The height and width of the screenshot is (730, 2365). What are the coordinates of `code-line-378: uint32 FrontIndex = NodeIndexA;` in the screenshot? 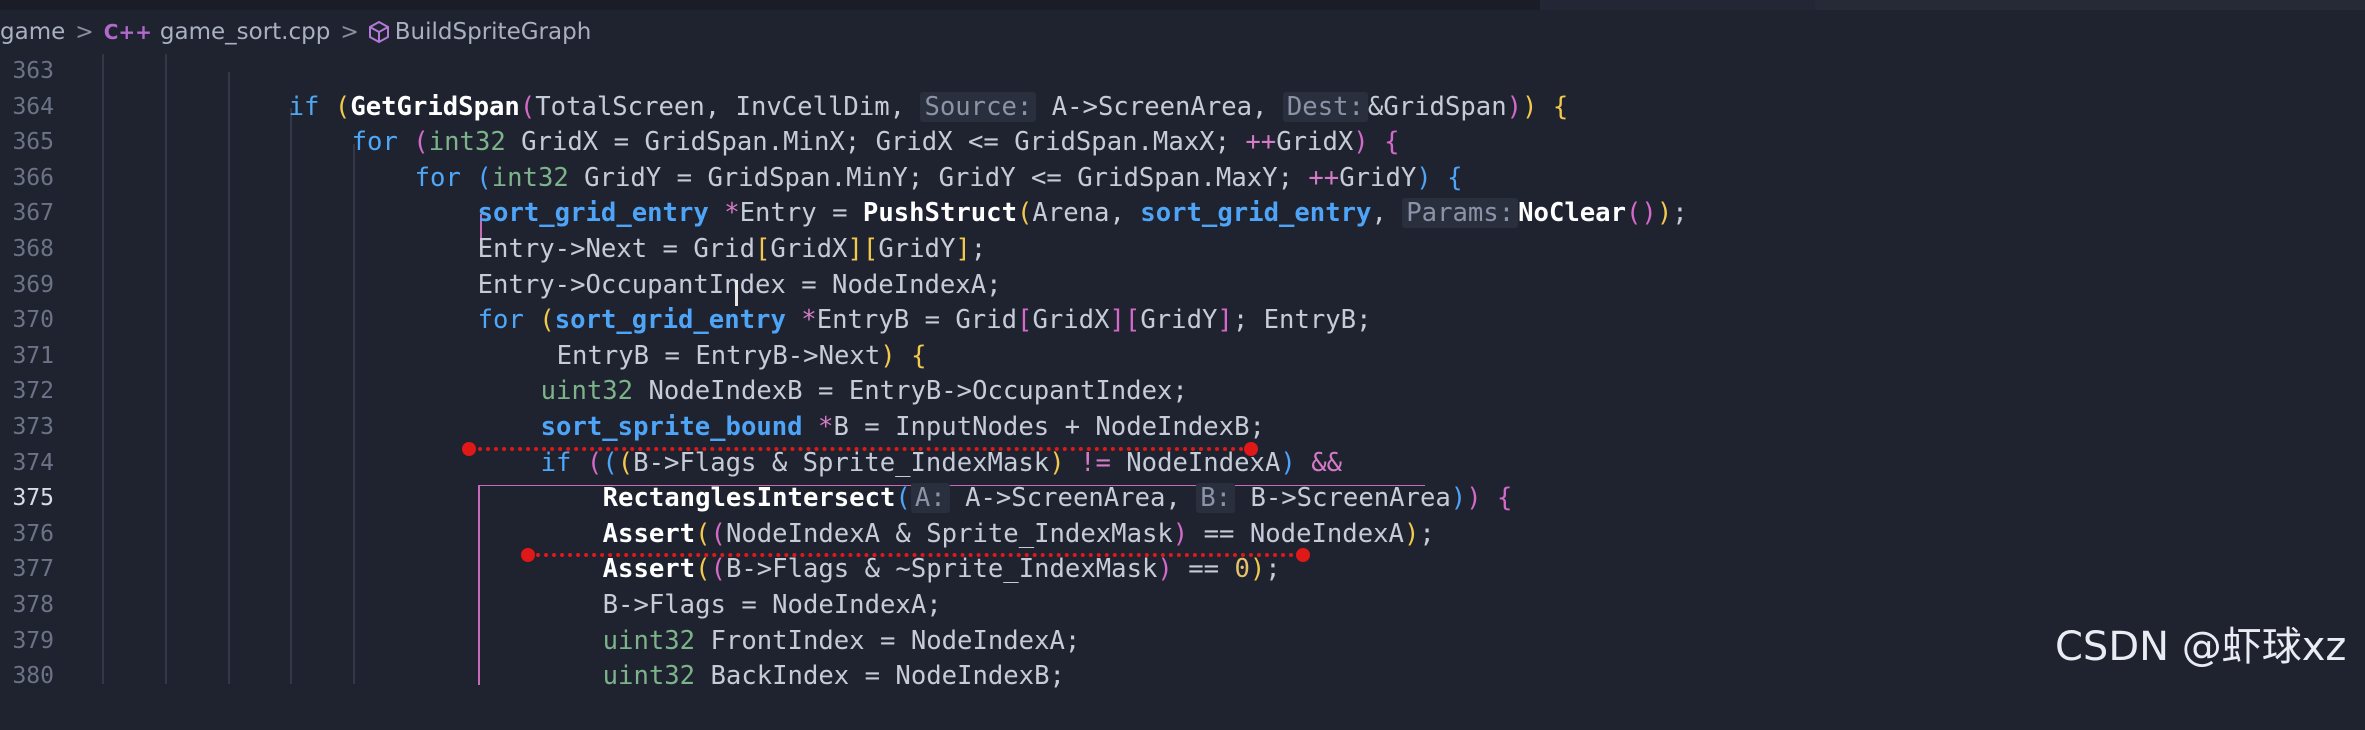 It's located at (811, 622).